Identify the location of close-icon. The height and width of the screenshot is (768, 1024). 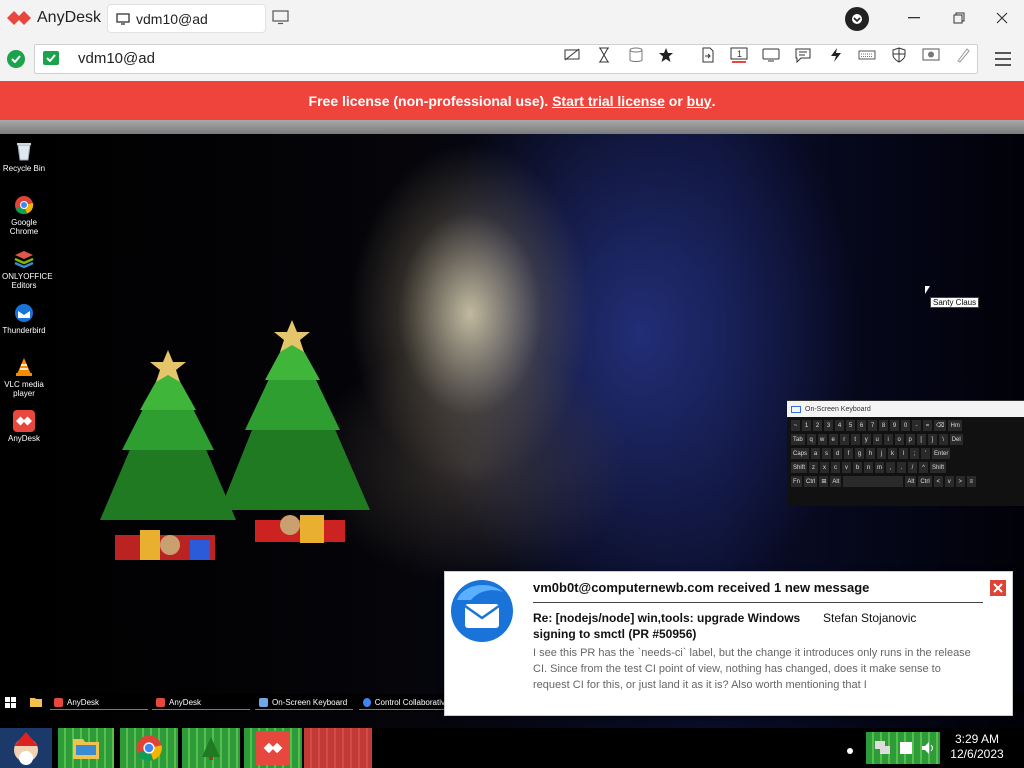
(1002, 18).